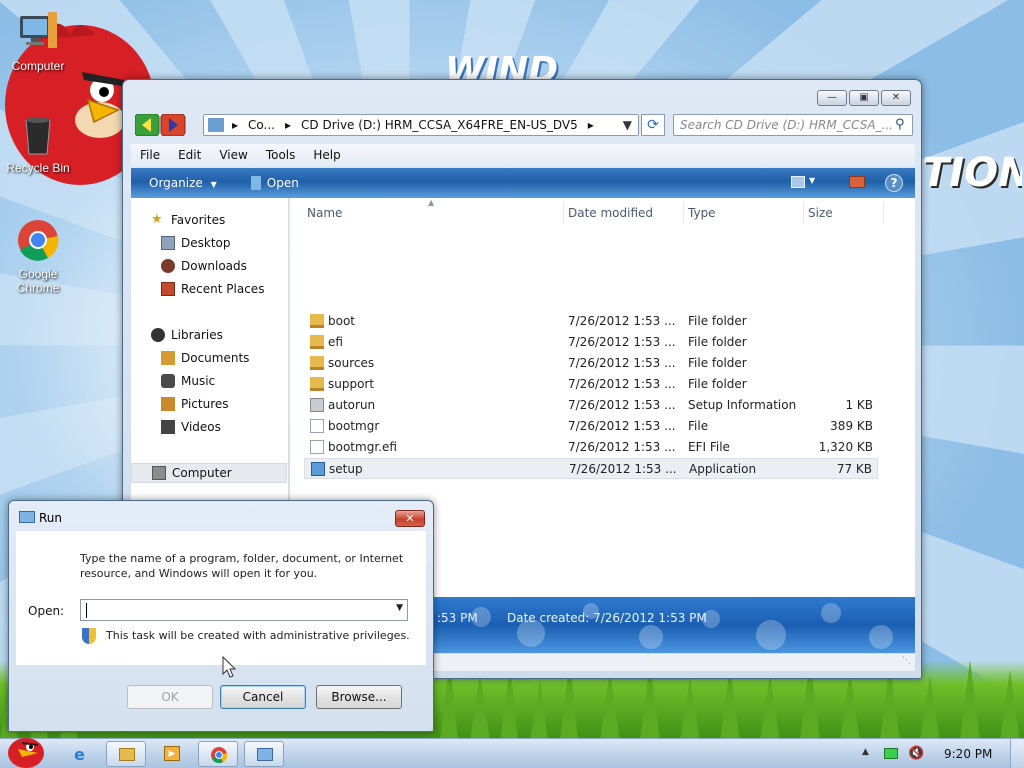 The image size is (1024, 768). What do you see at coordinates (150, 155) in the screenshot?
I see `menu-file: File` at bounding box center [150, 155].